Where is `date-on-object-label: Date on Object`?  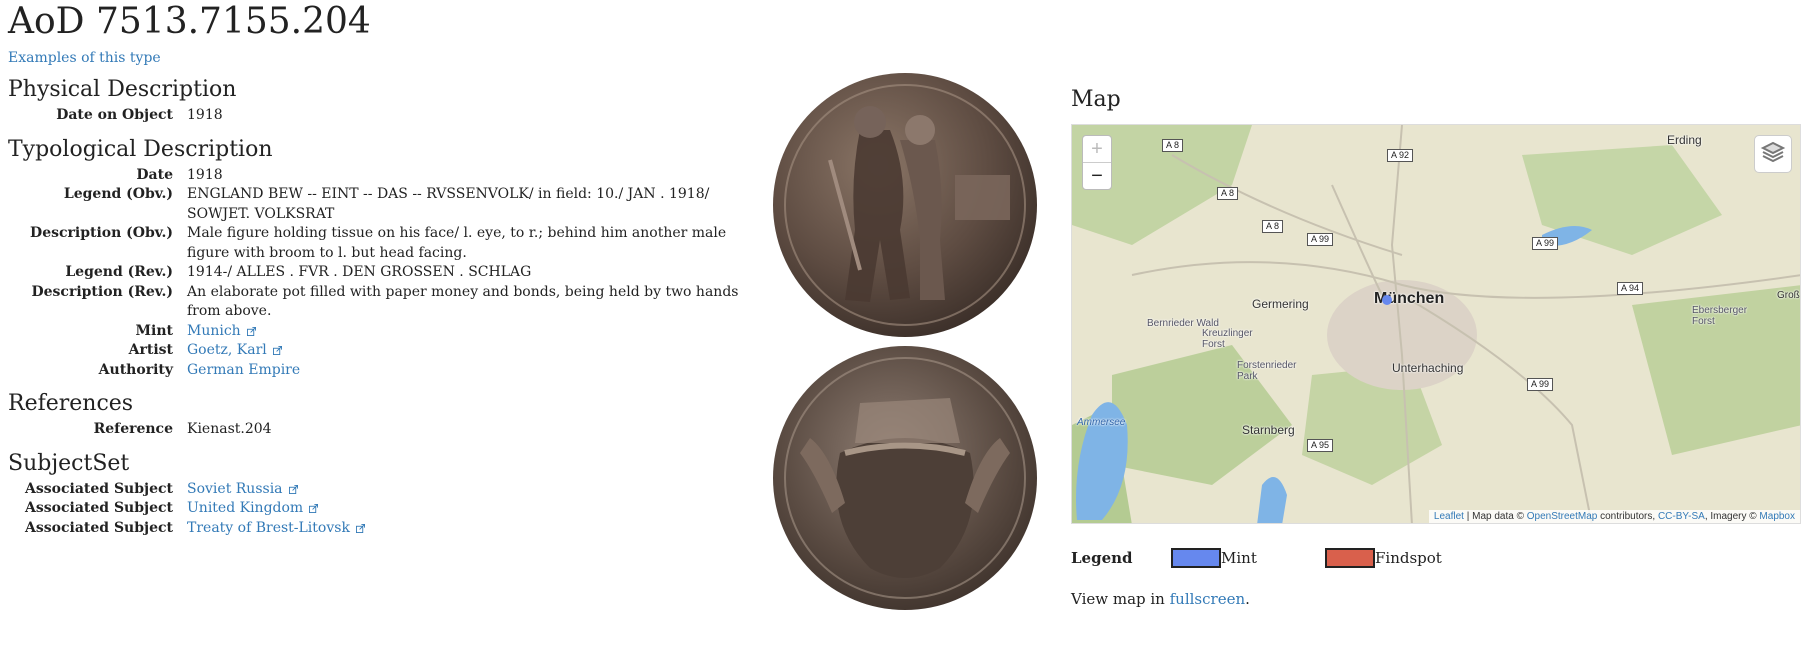
date-on-object-label: Date on Object is located at coordinates (114, 115).